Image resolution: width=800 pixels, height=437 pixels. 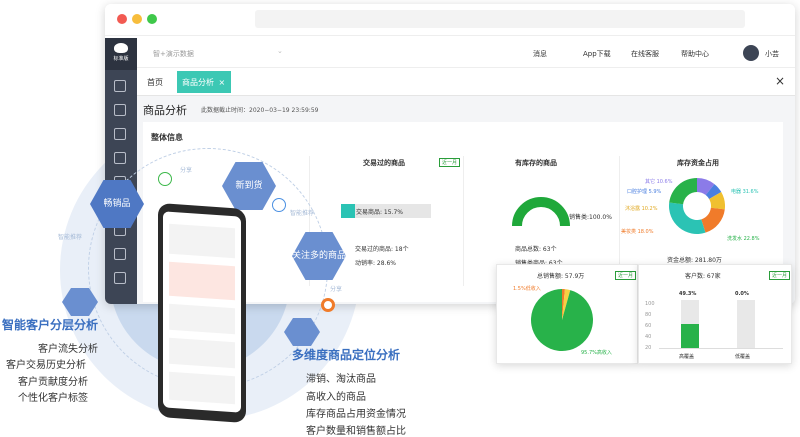 I want to click on orbit-share-2: 分享, so click(x=336, y=289).